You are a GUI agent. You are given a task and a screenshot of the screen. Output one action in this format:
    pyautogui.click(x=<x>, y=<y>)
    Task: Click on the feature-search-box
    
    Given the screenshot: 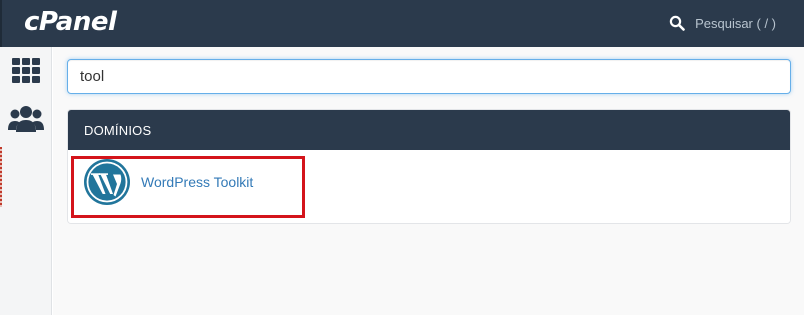 What is the action you would take?
    pyautogui.click(x=429, y=76)
    